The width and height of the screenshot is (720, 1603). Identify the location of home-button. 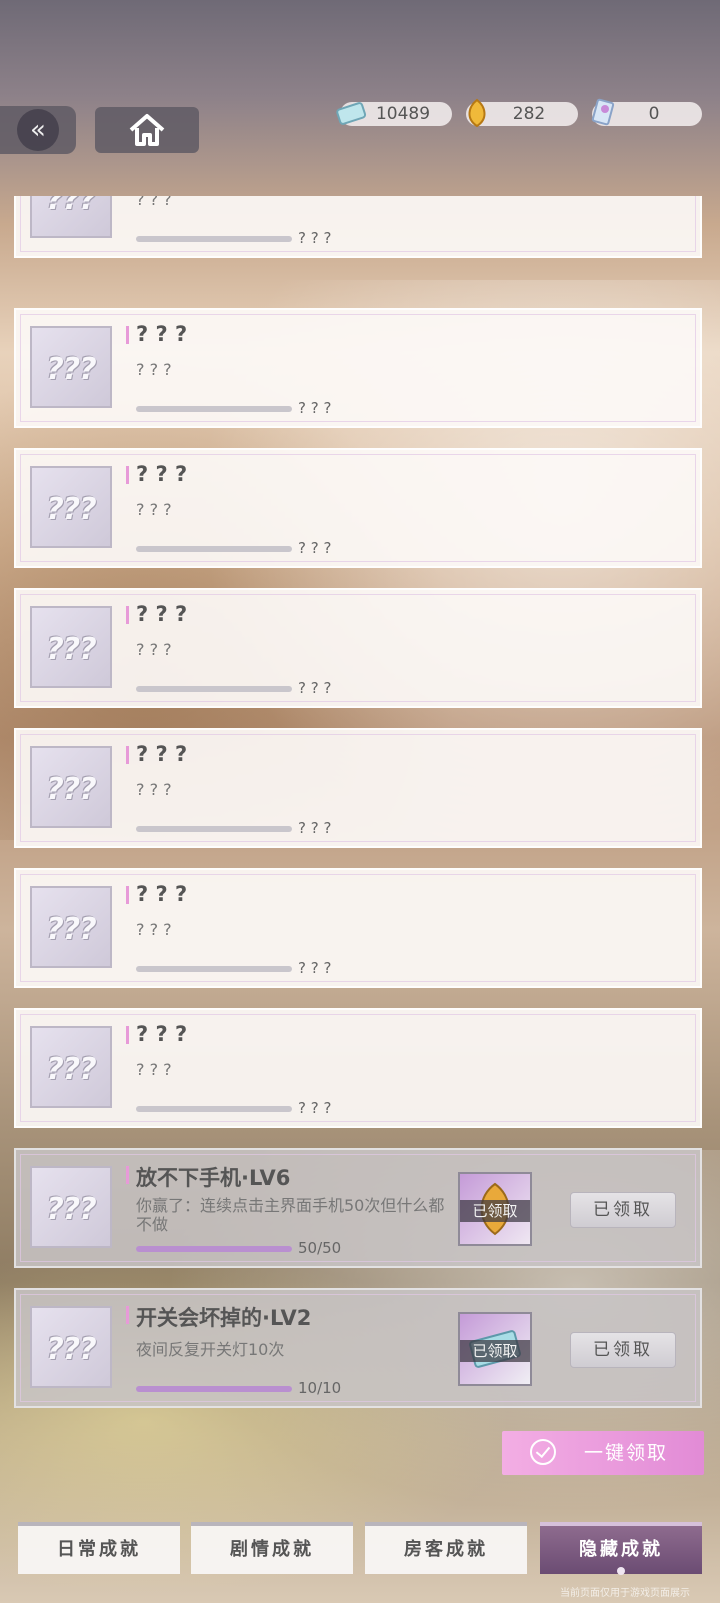
(147, 130).